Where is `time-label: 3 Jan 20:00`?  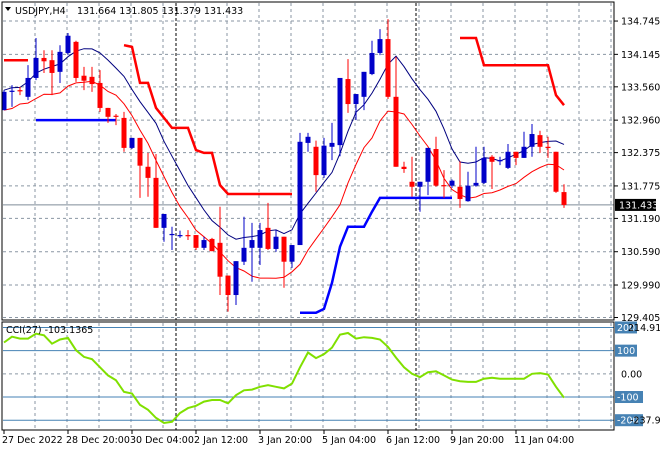 time-label: 3 Jan 20:00 is located at coordinates (285, 440).